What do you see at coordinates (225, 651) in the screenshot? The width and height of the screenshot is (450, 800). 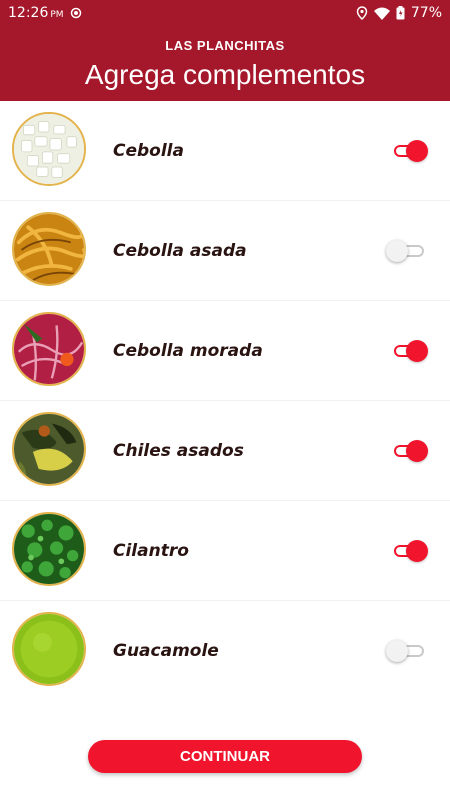 I see `list-item: Guacamole` at bounding box center [225, 651].